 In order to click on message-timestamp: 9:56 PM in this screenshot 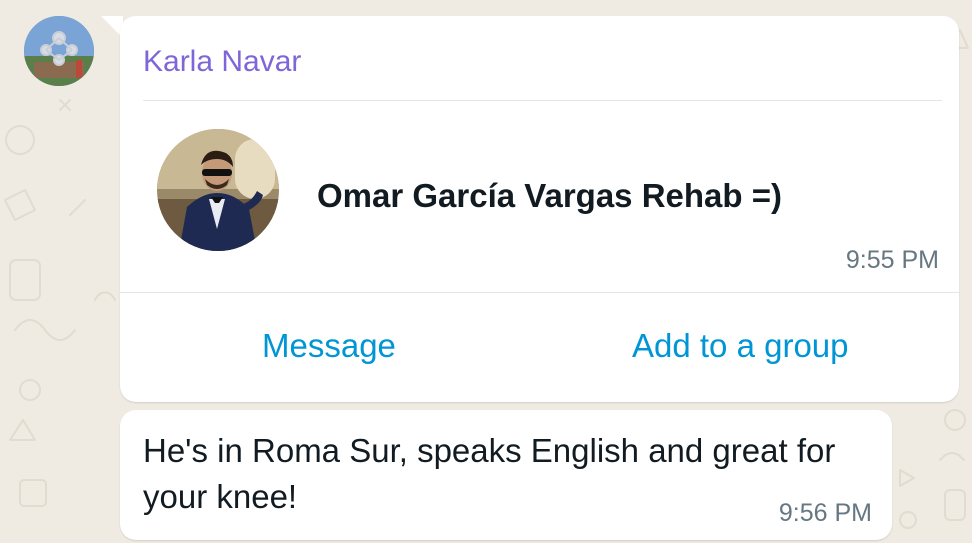, I will do `click(825, 513)`.